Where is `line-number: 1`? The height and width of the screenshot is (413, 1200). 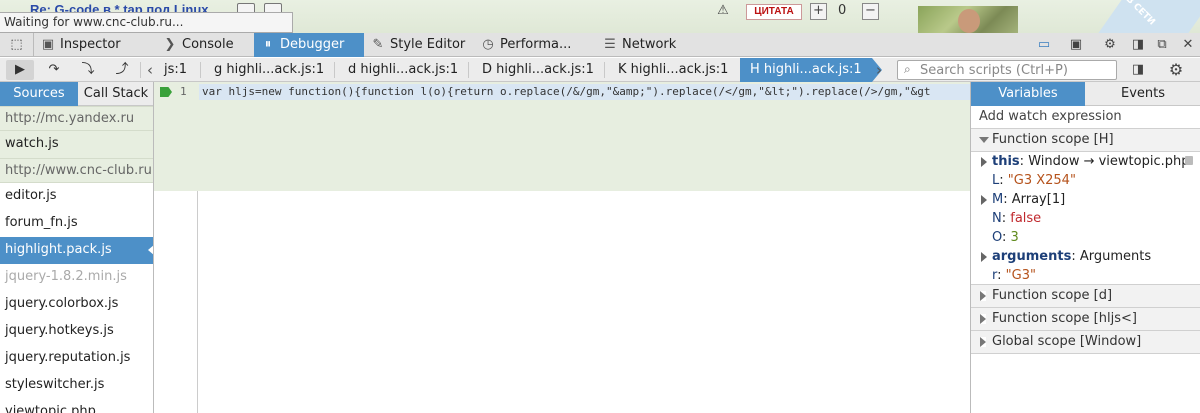 line-number: 1 is located at coordinates (183, 91).